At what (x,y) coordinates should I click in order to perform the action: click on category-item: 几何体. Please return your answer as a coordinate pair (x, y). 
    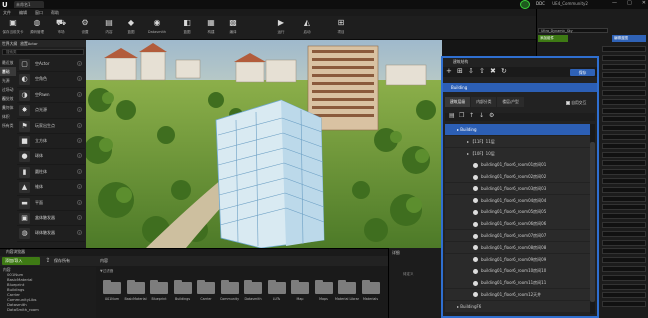
    Looking at the image, I should click on (8, 107).